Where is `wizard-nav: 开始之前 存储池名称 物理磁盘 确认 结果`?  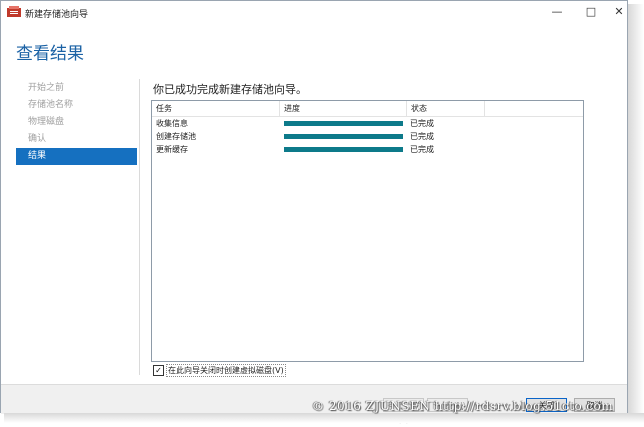 wizard-nav: 开始之前 存储池名称 物理磁盘 确认 结果 is located at coordinates (76, 122).